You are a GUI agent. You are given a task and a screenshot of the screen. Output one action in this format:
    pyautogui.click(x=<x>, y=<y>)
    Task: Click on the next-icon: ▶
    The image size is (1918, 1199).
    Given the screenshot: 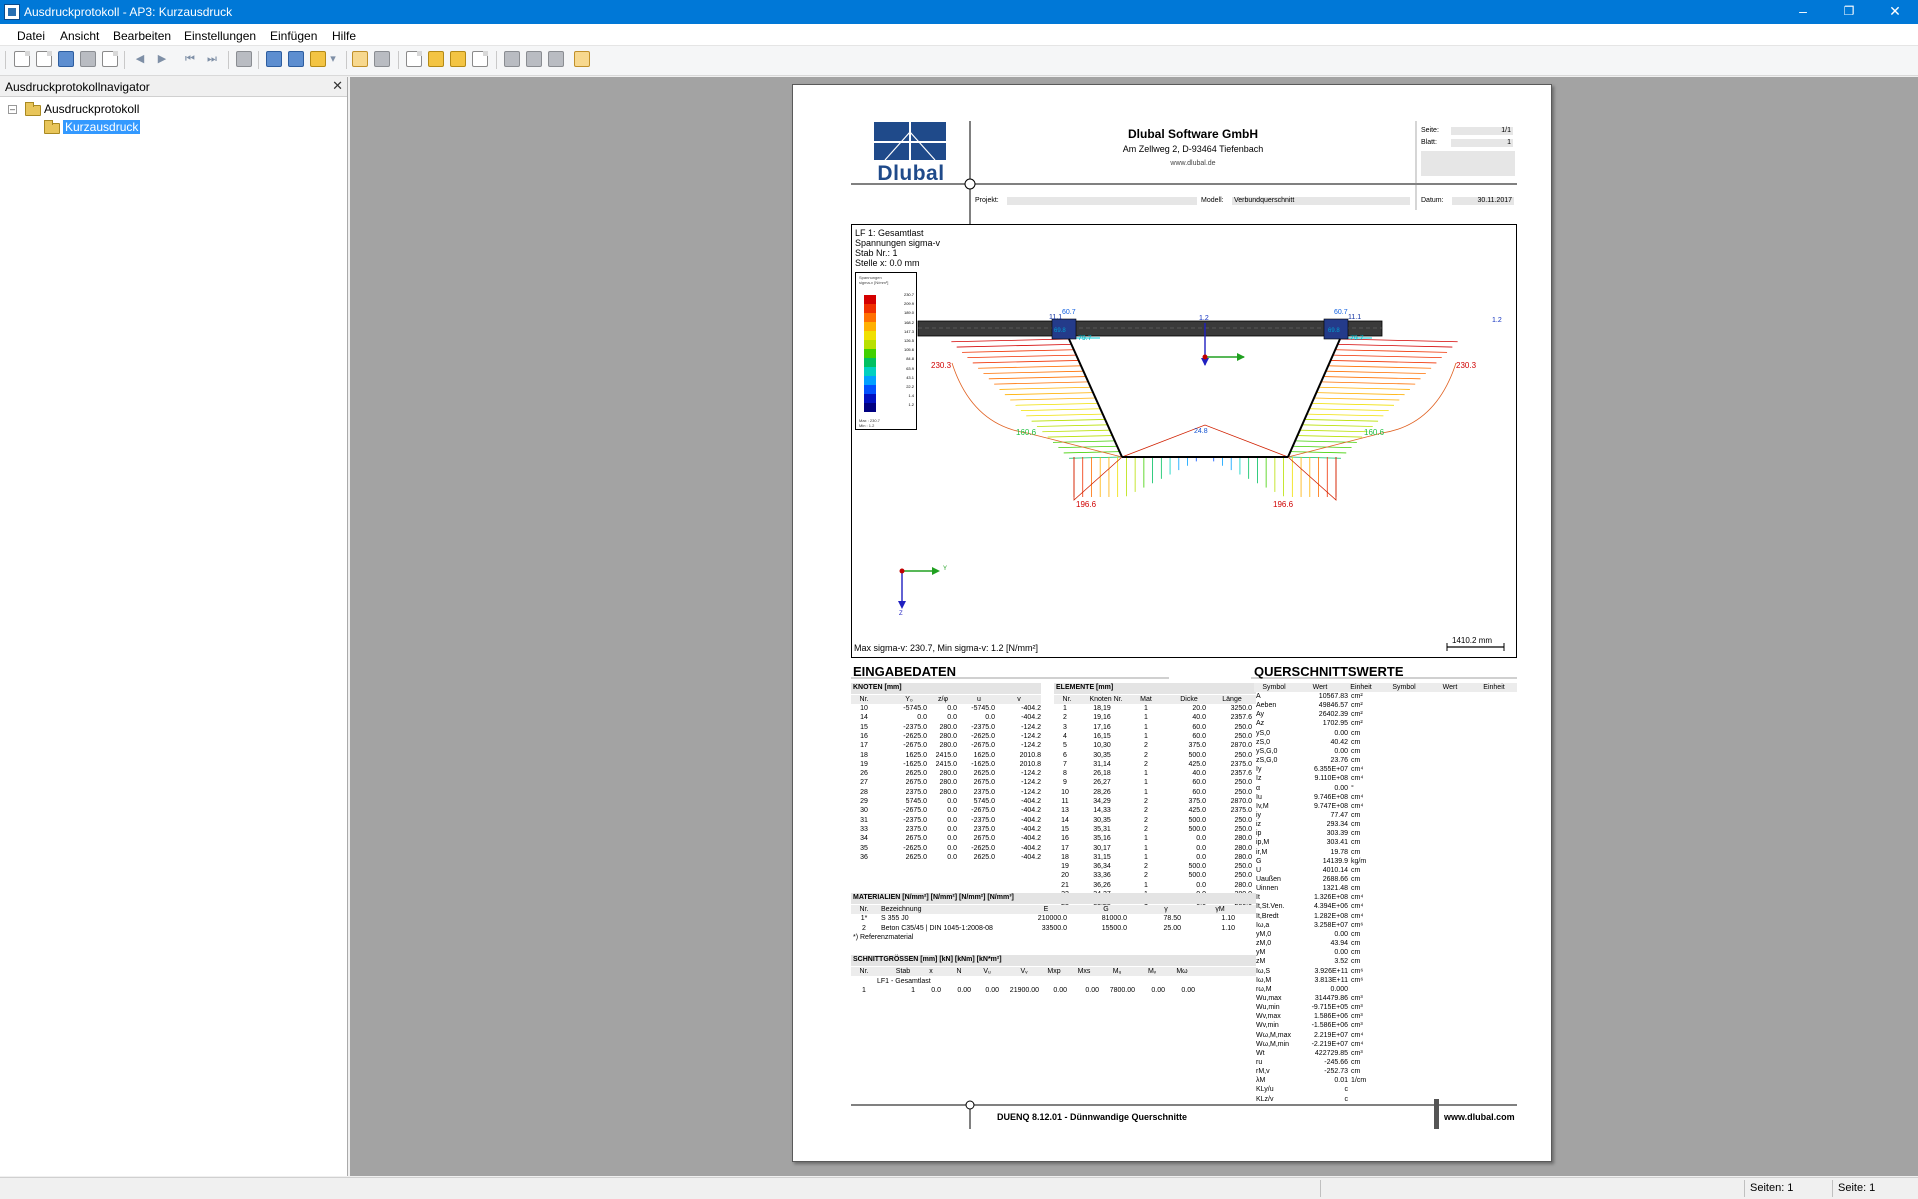 What is the action you would take?
    pyautogui.click(x=162, y=59)
    